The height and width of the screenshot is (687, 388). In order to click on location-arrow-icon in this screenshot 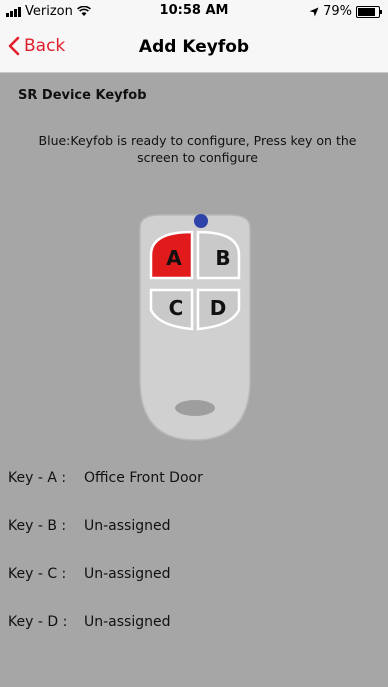, I will do `click(314, 11)`.